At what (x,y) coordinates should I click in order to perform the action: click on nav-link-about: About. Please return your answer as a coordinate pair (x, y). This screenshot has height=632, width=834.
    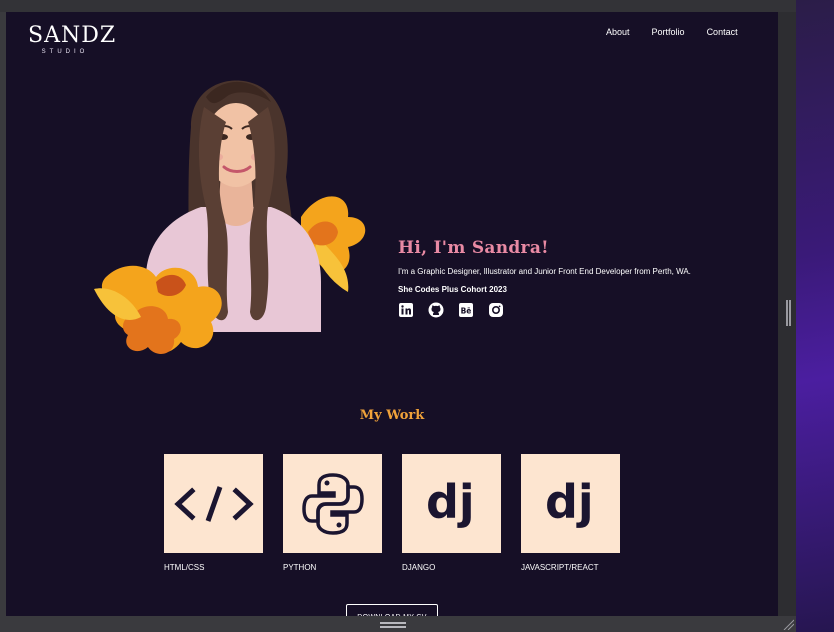
    Looking at the image, I should click on (618, 32).